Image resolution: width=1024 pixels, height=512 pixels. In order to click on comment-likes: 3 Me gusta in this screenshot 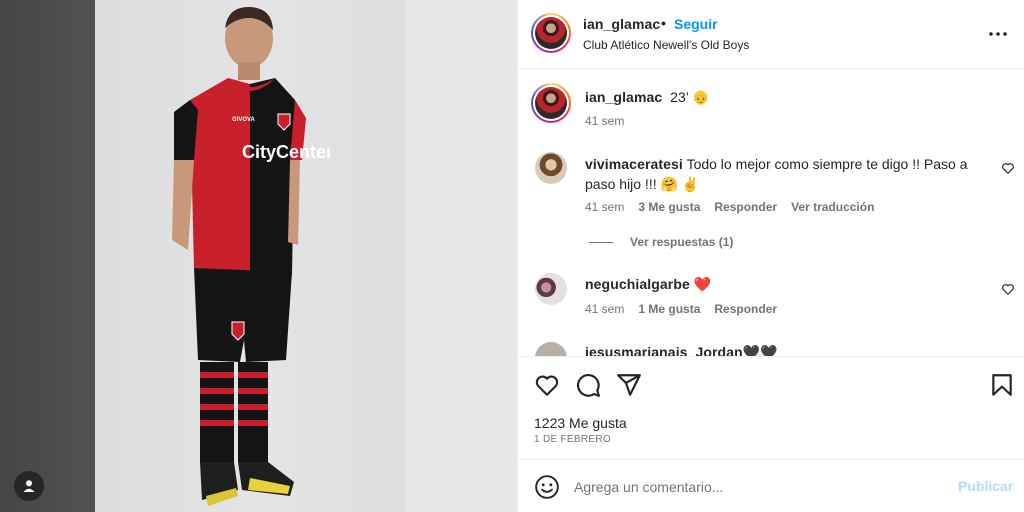, I will do `click(669, 207)`.